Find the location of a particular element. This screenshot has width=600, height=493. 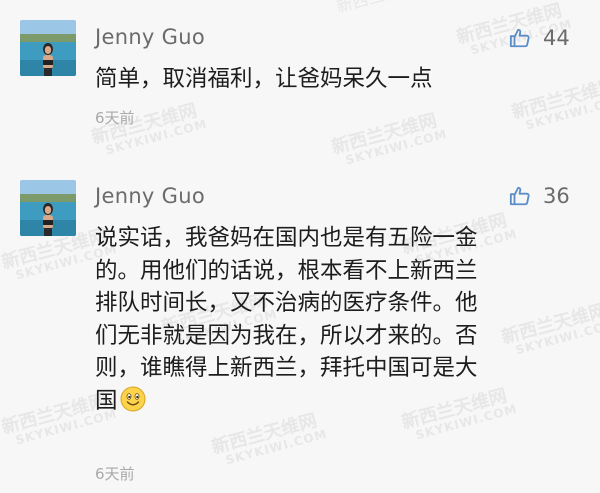

like-button: 36 is located at coordinates (539, 196).